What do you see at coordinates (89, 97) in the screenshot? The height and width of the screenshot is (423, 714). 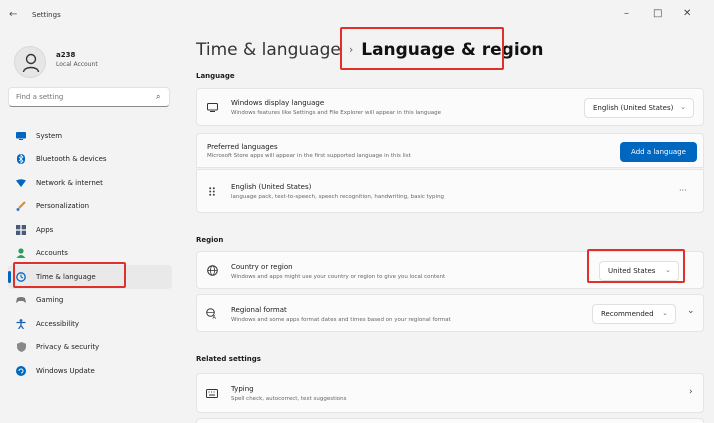 I see `search-input` at bounding box center [89, 97].